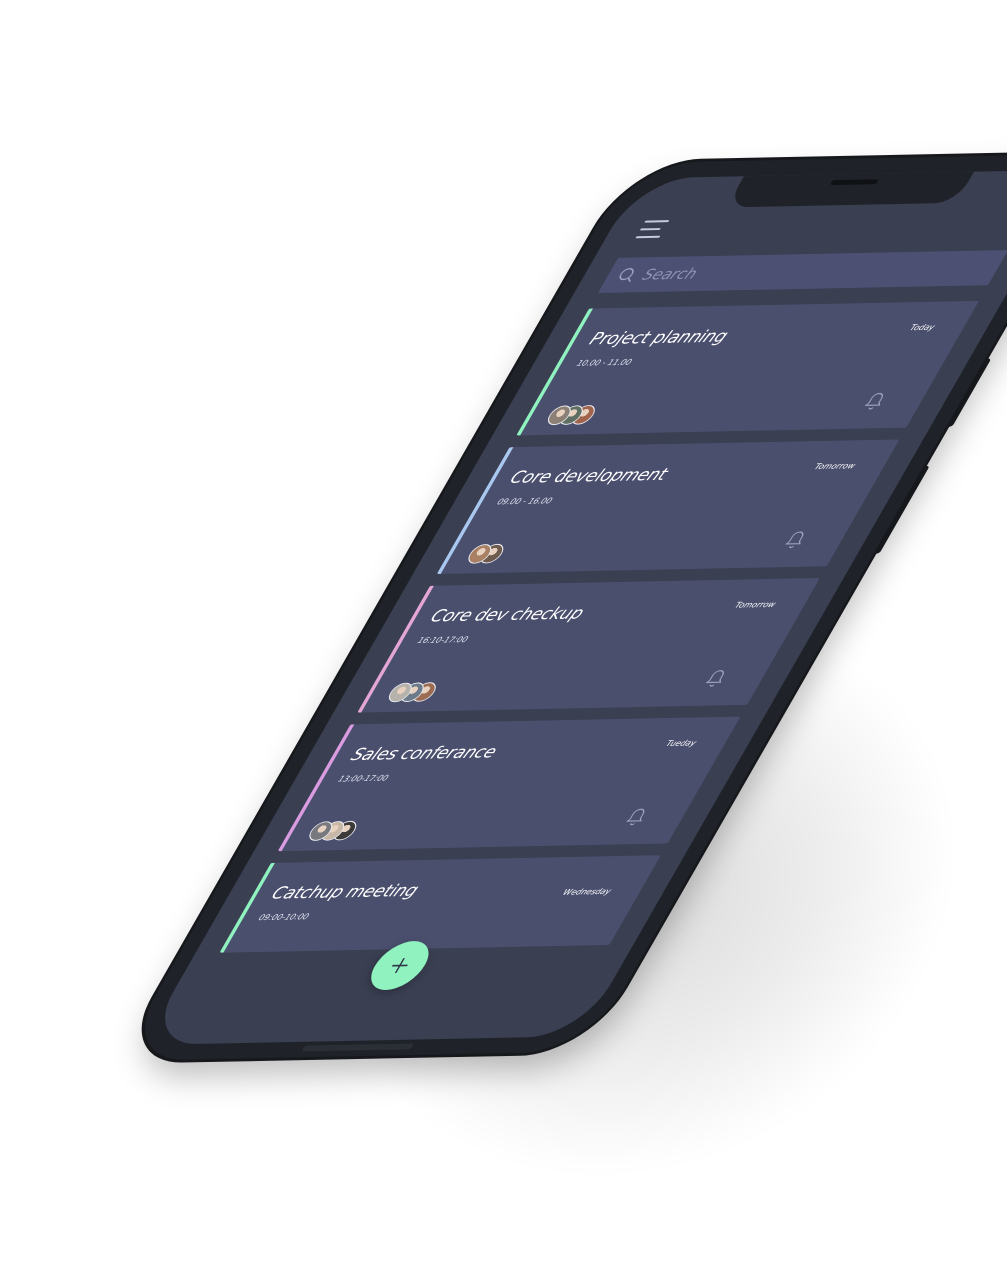 The image size is (1007, 1262). Describe the element at coordinates (851, 188) in the screenshot. I see `notch` at that location.